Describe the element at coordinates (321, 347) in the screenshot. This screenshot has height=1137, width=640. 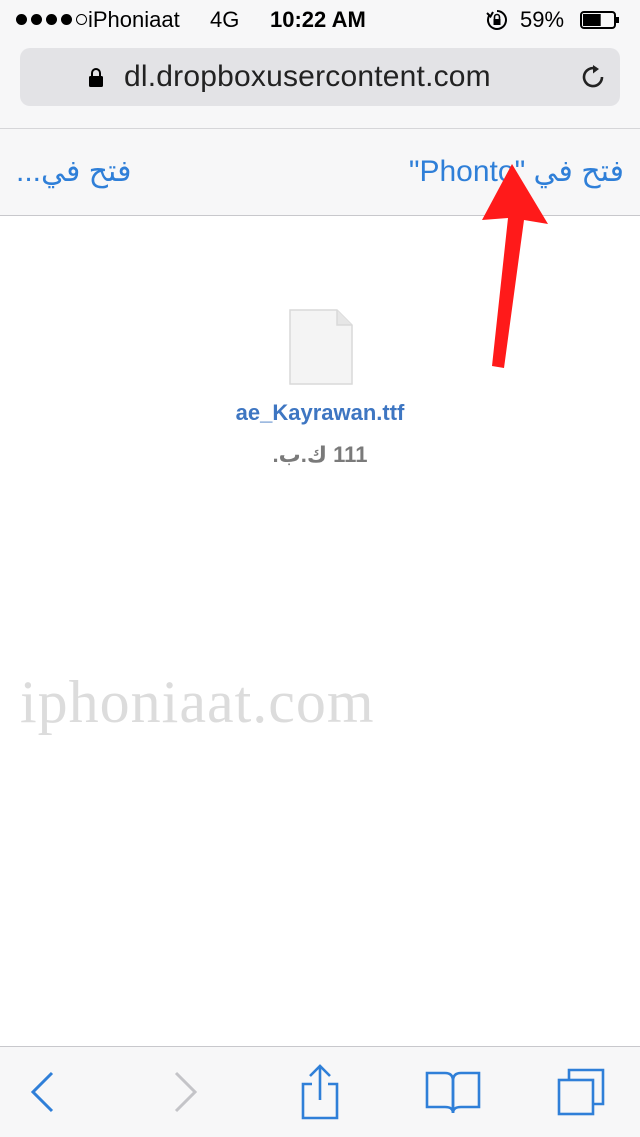
I see `document-icon` at that location.